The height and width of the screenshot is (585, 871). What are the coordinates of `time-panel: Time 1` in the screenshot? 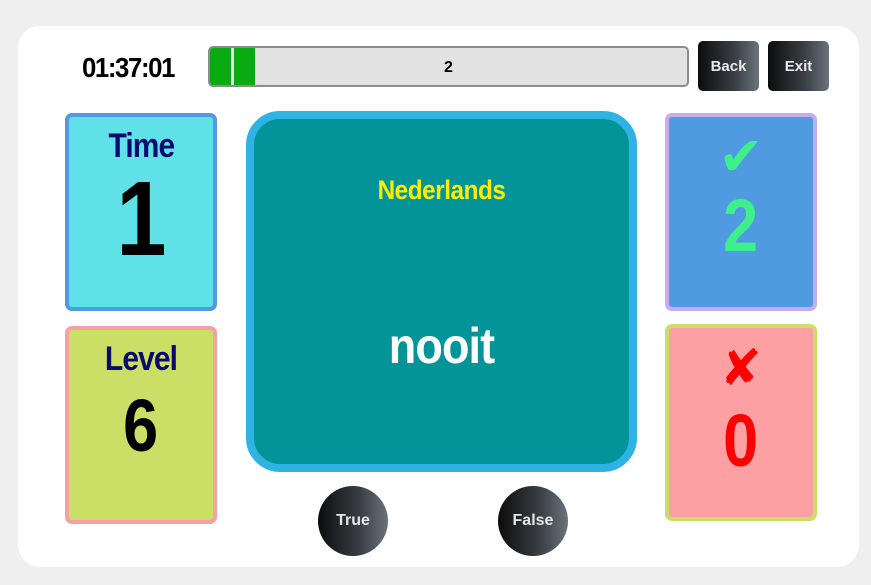 It's located at (141, 212).